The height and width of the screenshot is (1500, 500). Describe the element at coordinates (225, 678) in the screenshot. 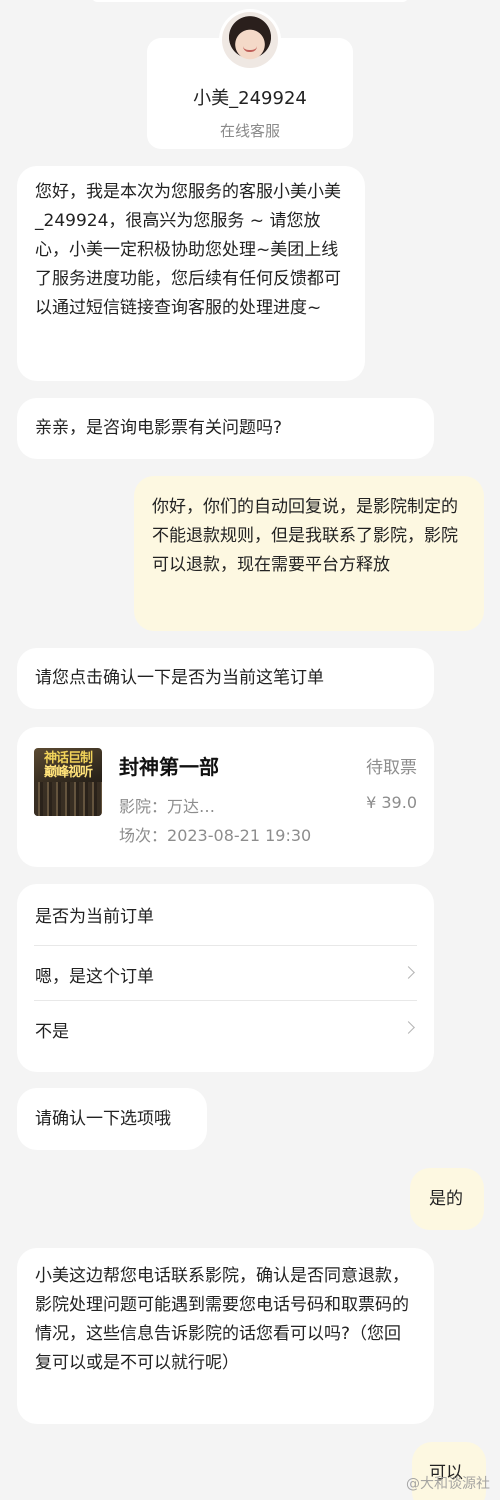

I see `agent-message-bubble: 请您点击确认一下是否为当前这笔订单` at that location.